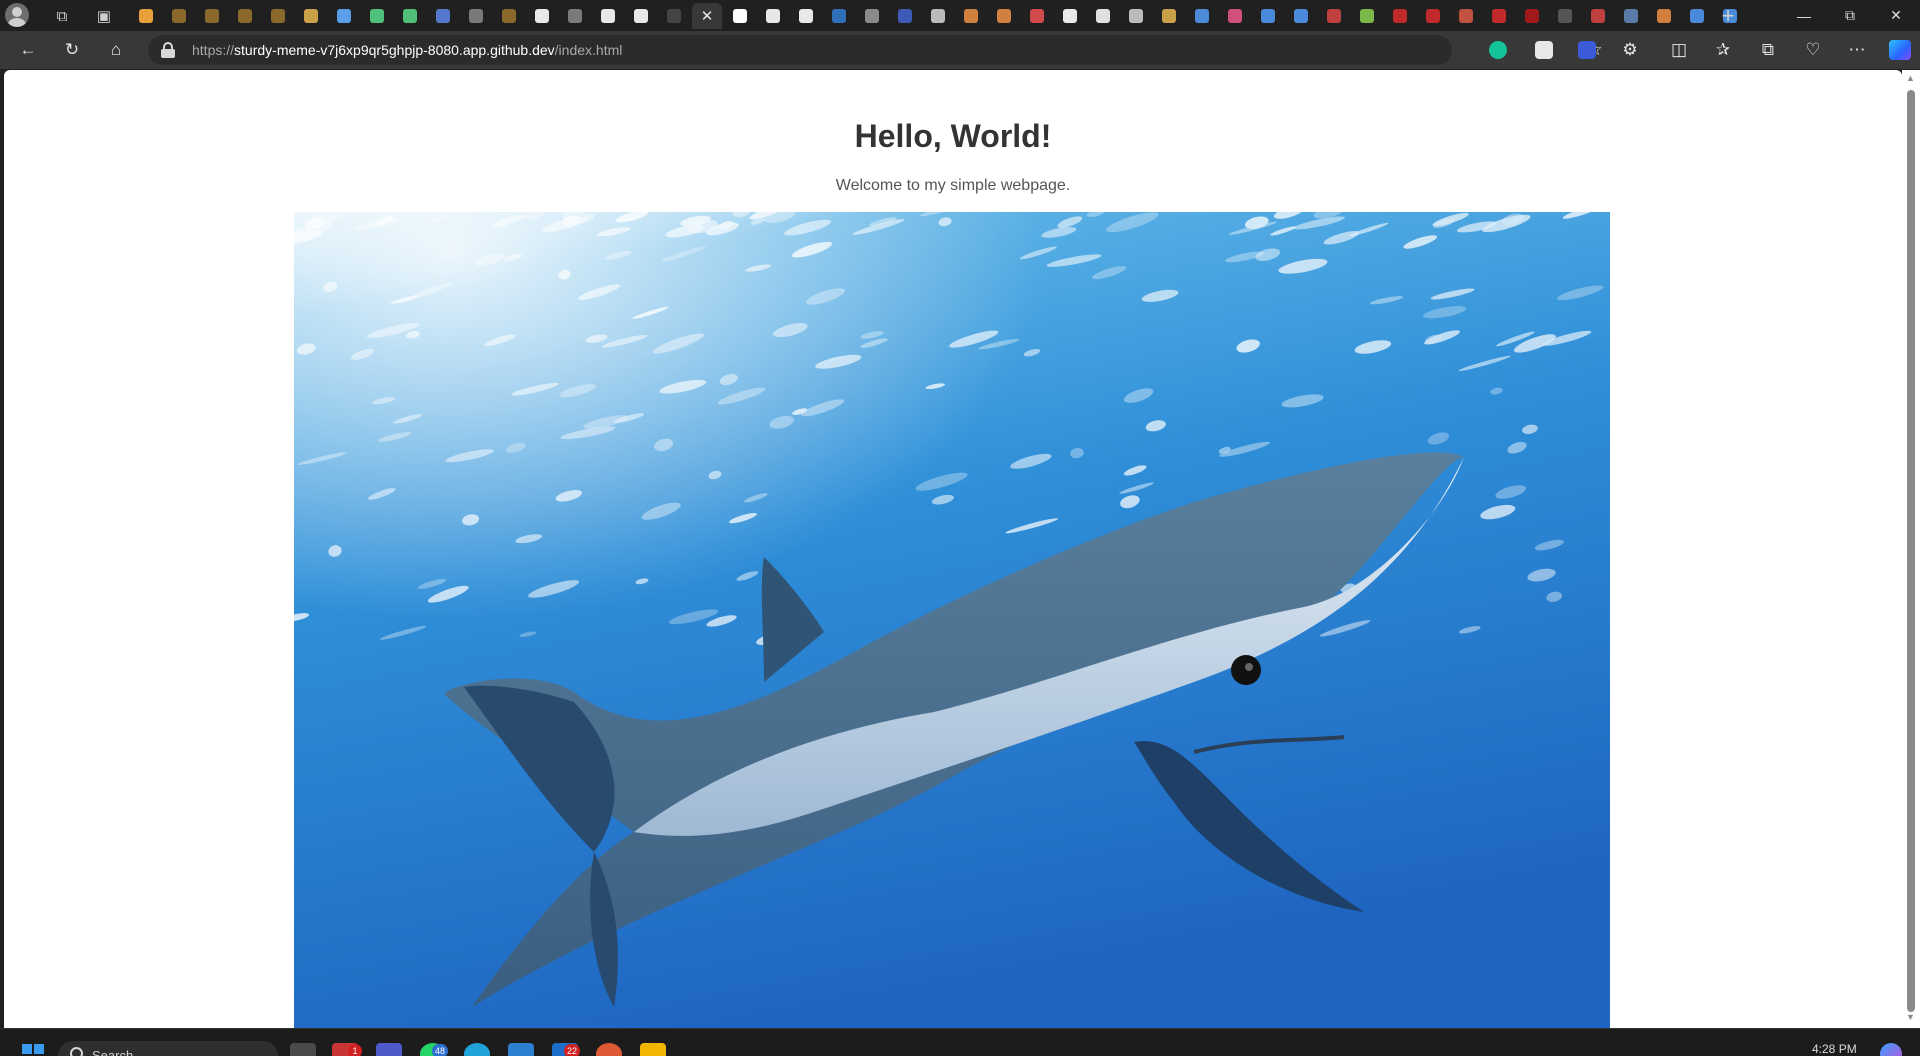  What do you see at coordinates (1813, 50) in the screenshot?
I see `performance-icon: ♡` at bounding box center [1813, 50].